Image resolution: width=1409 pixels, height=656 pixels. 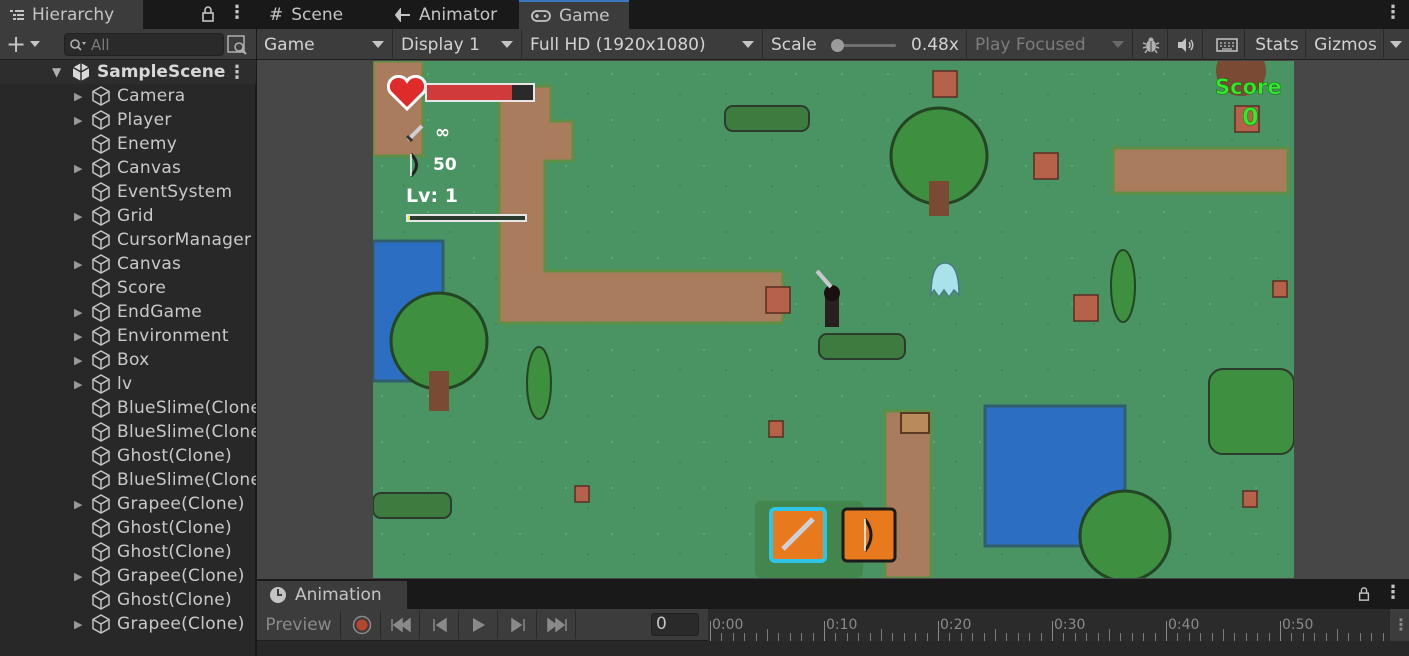 I want to click on record-icon, so click(x=361, y=625).